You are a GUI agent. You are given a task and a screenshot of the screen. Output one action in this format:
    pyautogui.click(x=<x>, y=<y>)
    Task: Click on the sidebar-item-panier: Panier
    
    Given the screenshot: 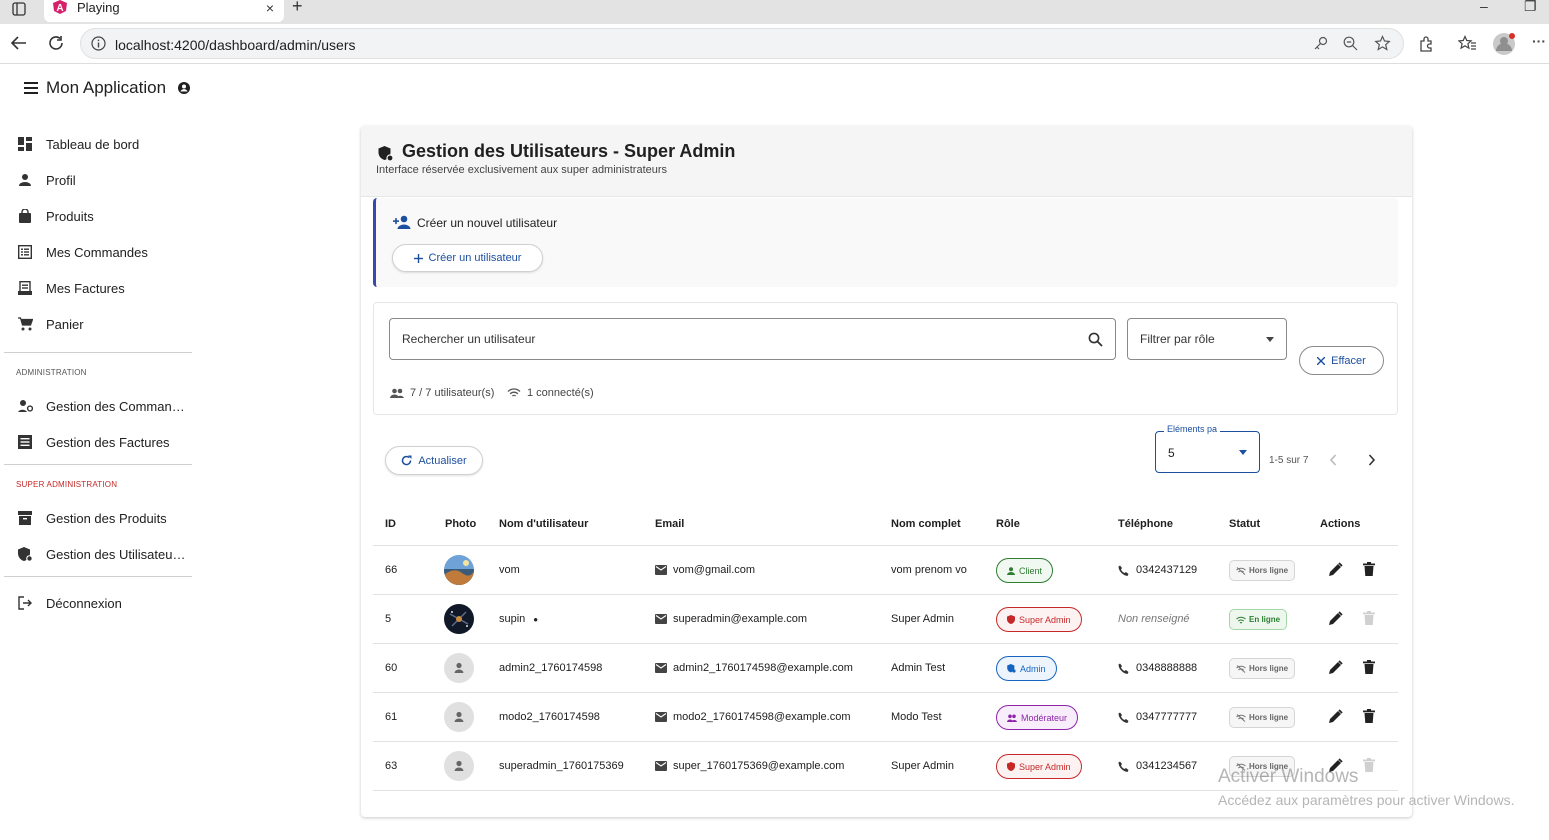 What is the action you would take?
    pyautogui.click(x=51, y=324)
    